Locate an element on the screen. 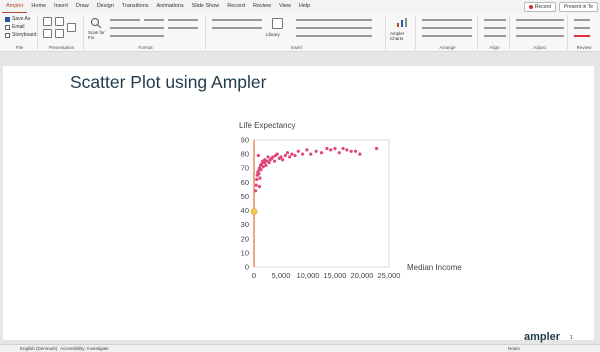 This screenshot has height=352, width=600. search-icon is located at coordinates (96, 23).